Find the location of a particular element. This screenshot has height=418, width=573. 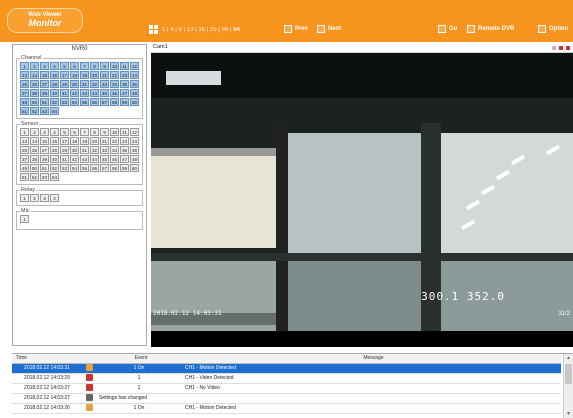

sensor-button: 6 is located at coordinates (74, 132).